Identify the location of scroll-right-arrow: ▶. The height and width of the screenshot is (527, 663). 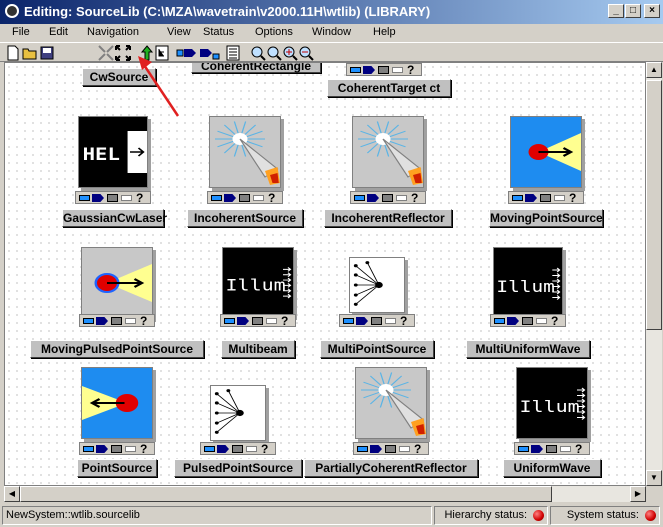
(638, 494).